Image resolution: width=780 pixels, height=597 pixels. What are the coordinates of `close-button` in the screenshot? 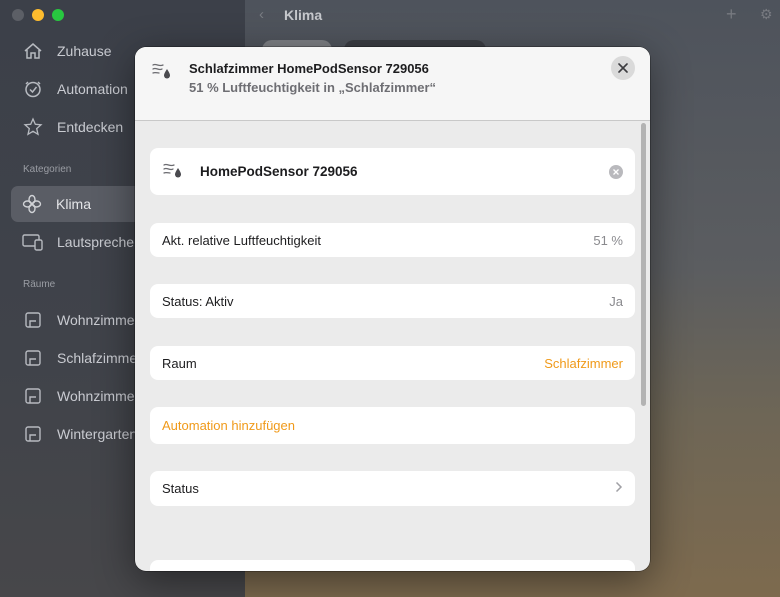 It's located at (623, 68).